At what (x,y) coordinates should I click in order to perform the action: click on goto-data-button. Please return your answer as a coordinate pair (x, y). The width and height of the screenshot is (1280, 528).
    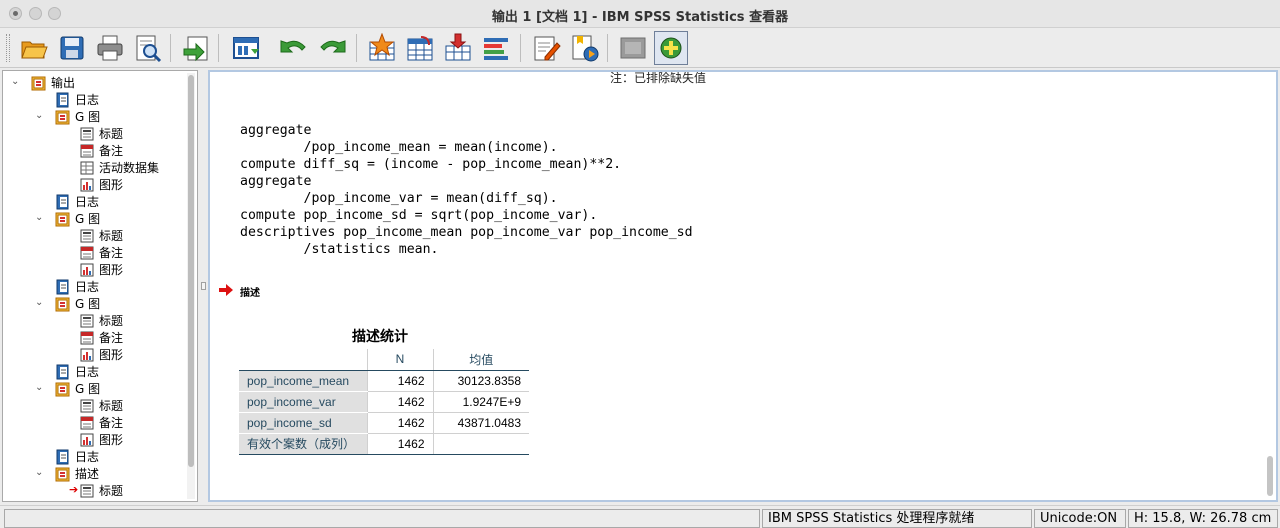
    Looking at the image, I should click on (382, 48).